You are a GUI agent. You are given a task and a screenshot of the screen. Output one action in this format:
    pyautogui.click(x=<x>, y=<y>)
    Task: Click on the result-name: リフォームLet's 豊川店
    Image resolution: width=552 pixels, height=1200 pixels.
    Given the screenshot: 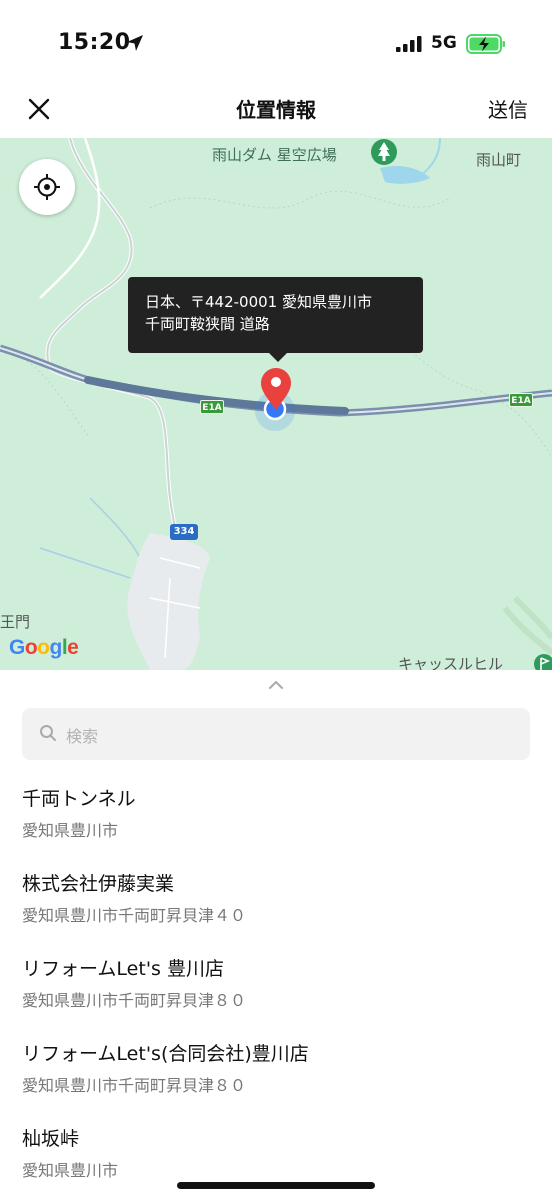 What is the action you would take?
    pyautogui.click(x=123, y=969)
    